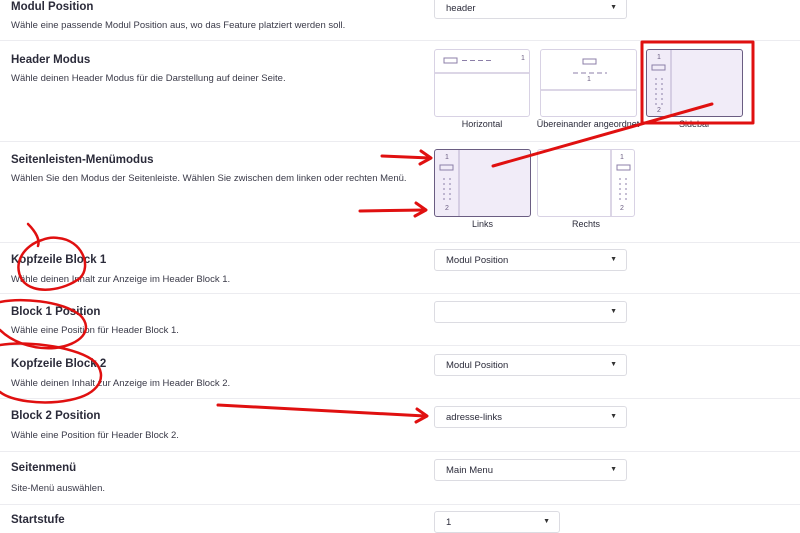 Image resolution: width=800 pixels, height=533 pixels. I want to click on label-header-modus: Header Modus, so click(51, 60).